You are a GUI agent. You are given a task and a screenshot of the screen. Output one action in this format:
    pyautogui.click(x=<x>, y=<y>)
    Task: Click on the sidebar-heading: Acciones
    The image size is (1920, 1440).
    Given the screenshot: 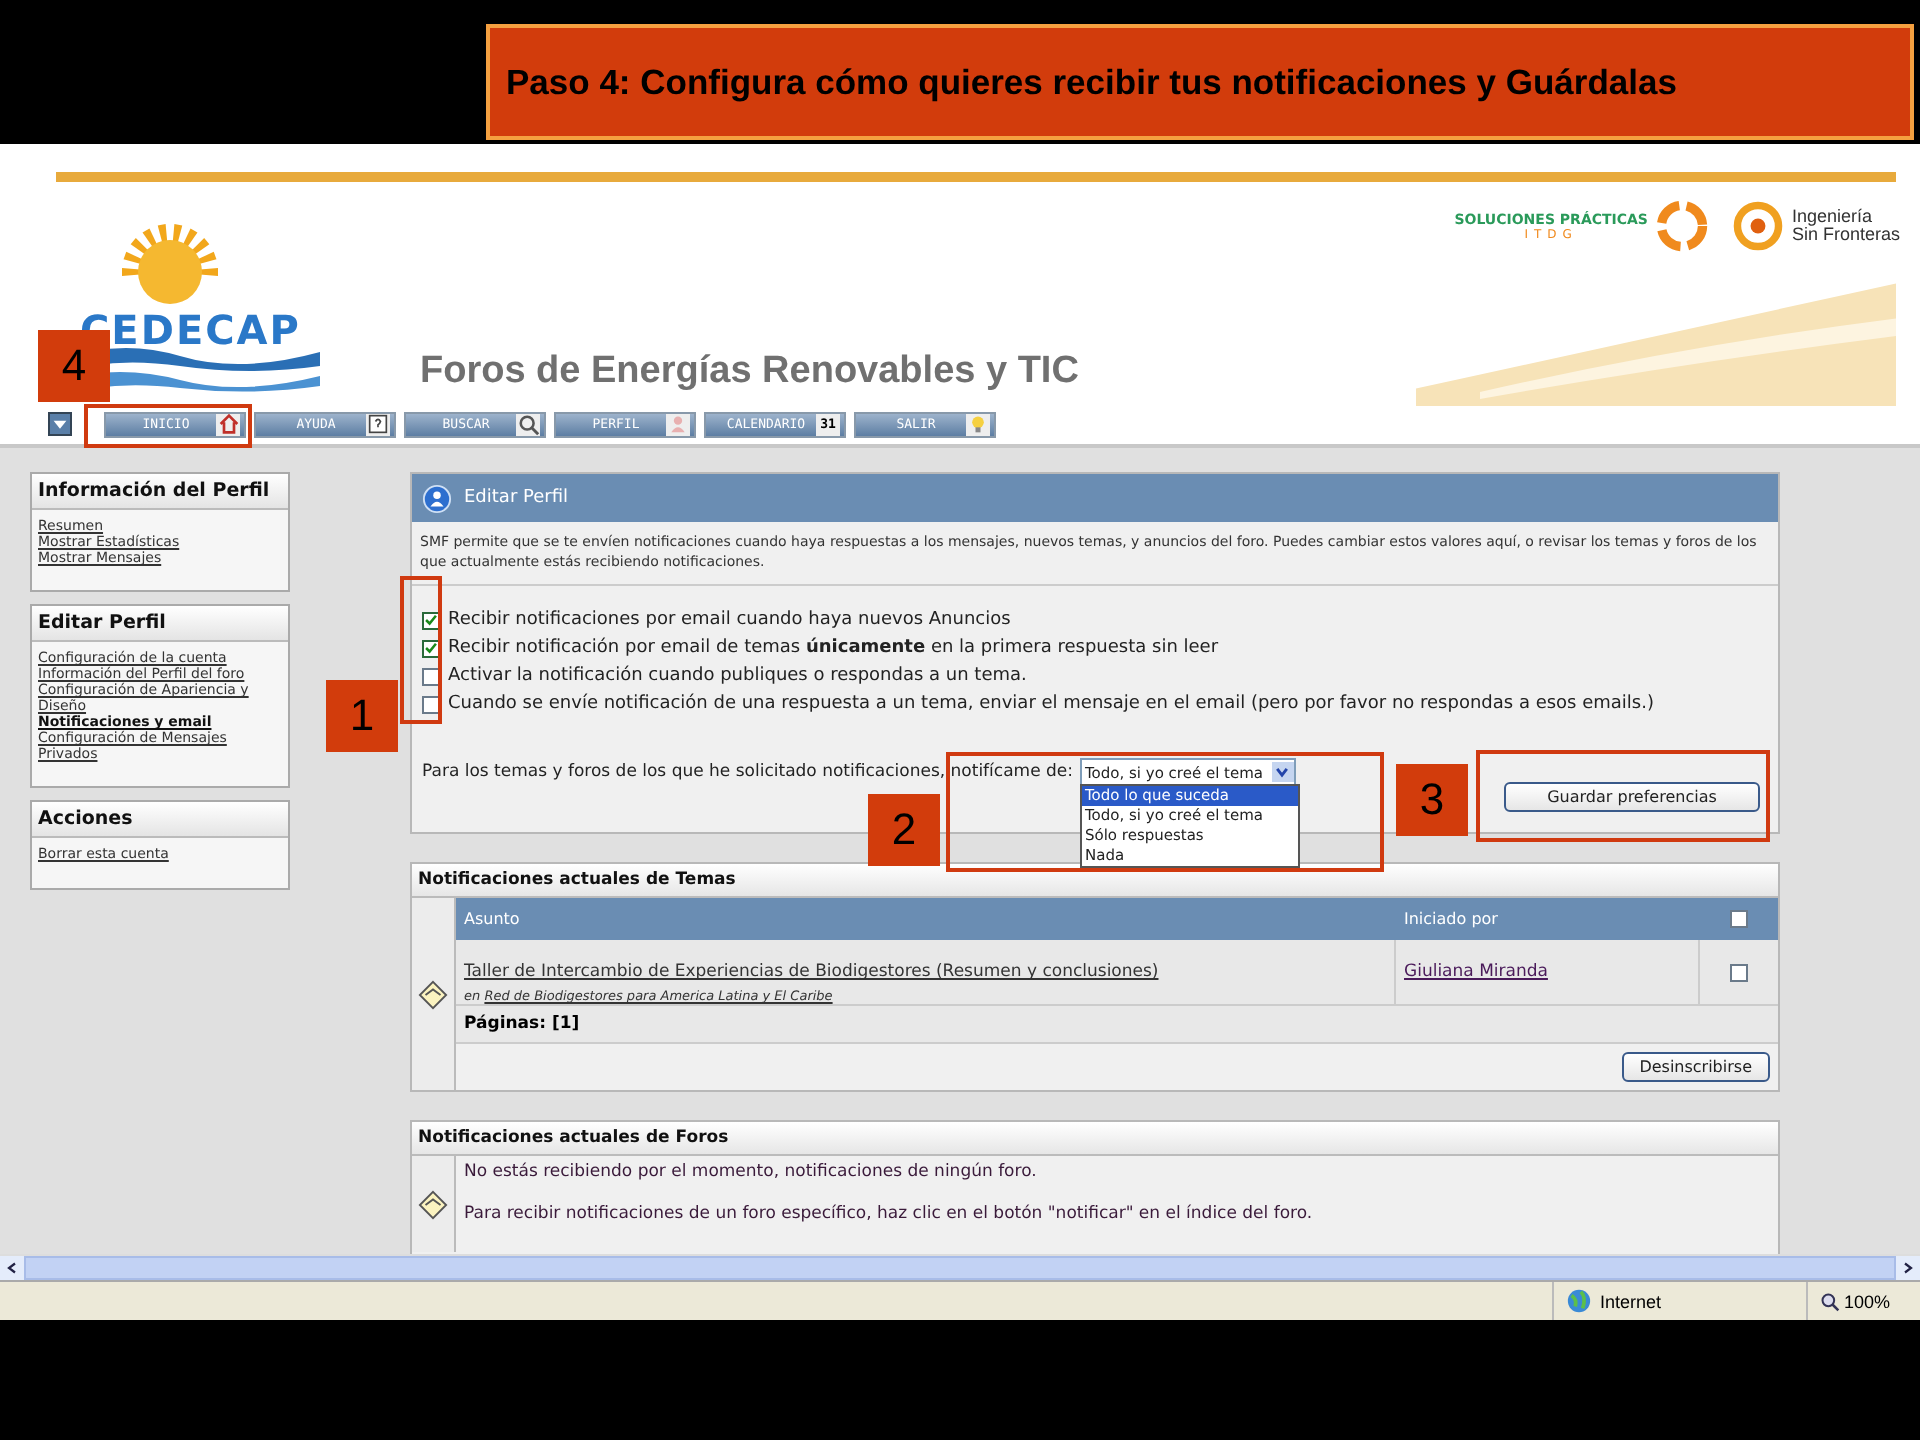 What is the action you would take?
    pyautogui.click(x=160, y=820)
    